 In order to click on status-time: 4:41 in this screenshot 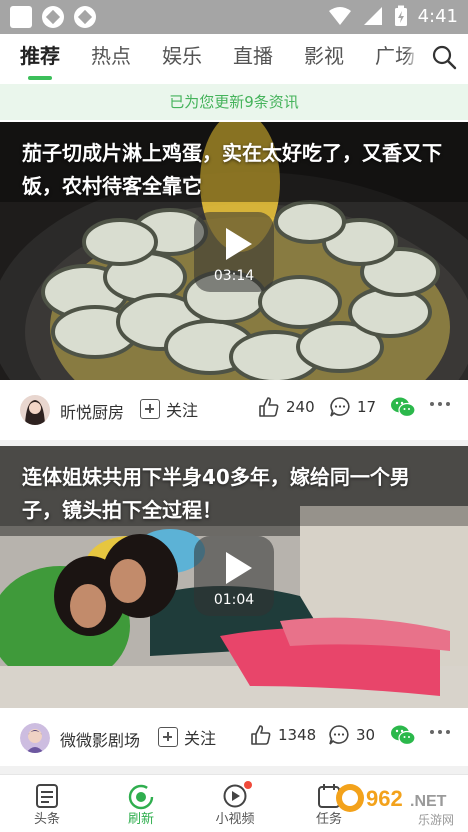, I will do `click(437, 16)`.